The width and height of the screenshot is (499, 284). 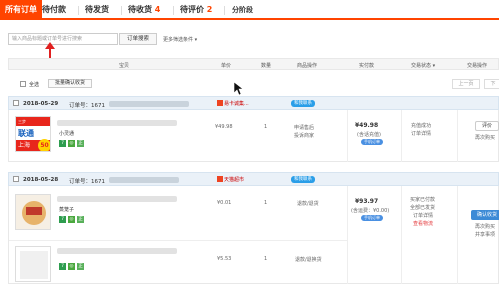 What do you see at coordinates (209, 9) in the screenshot?
I see `tab-count: 2` at bounding box center [209, 9].